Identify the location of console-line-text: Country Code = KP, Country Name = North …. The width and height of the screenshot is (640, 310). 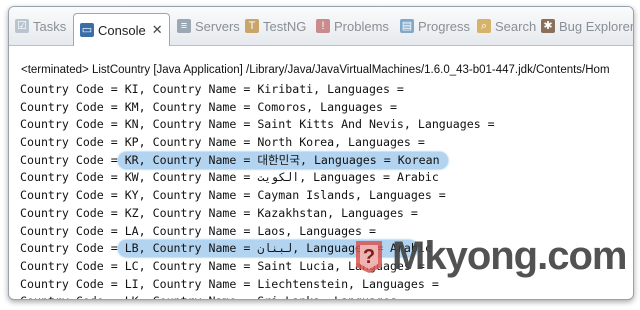
(222, 142).